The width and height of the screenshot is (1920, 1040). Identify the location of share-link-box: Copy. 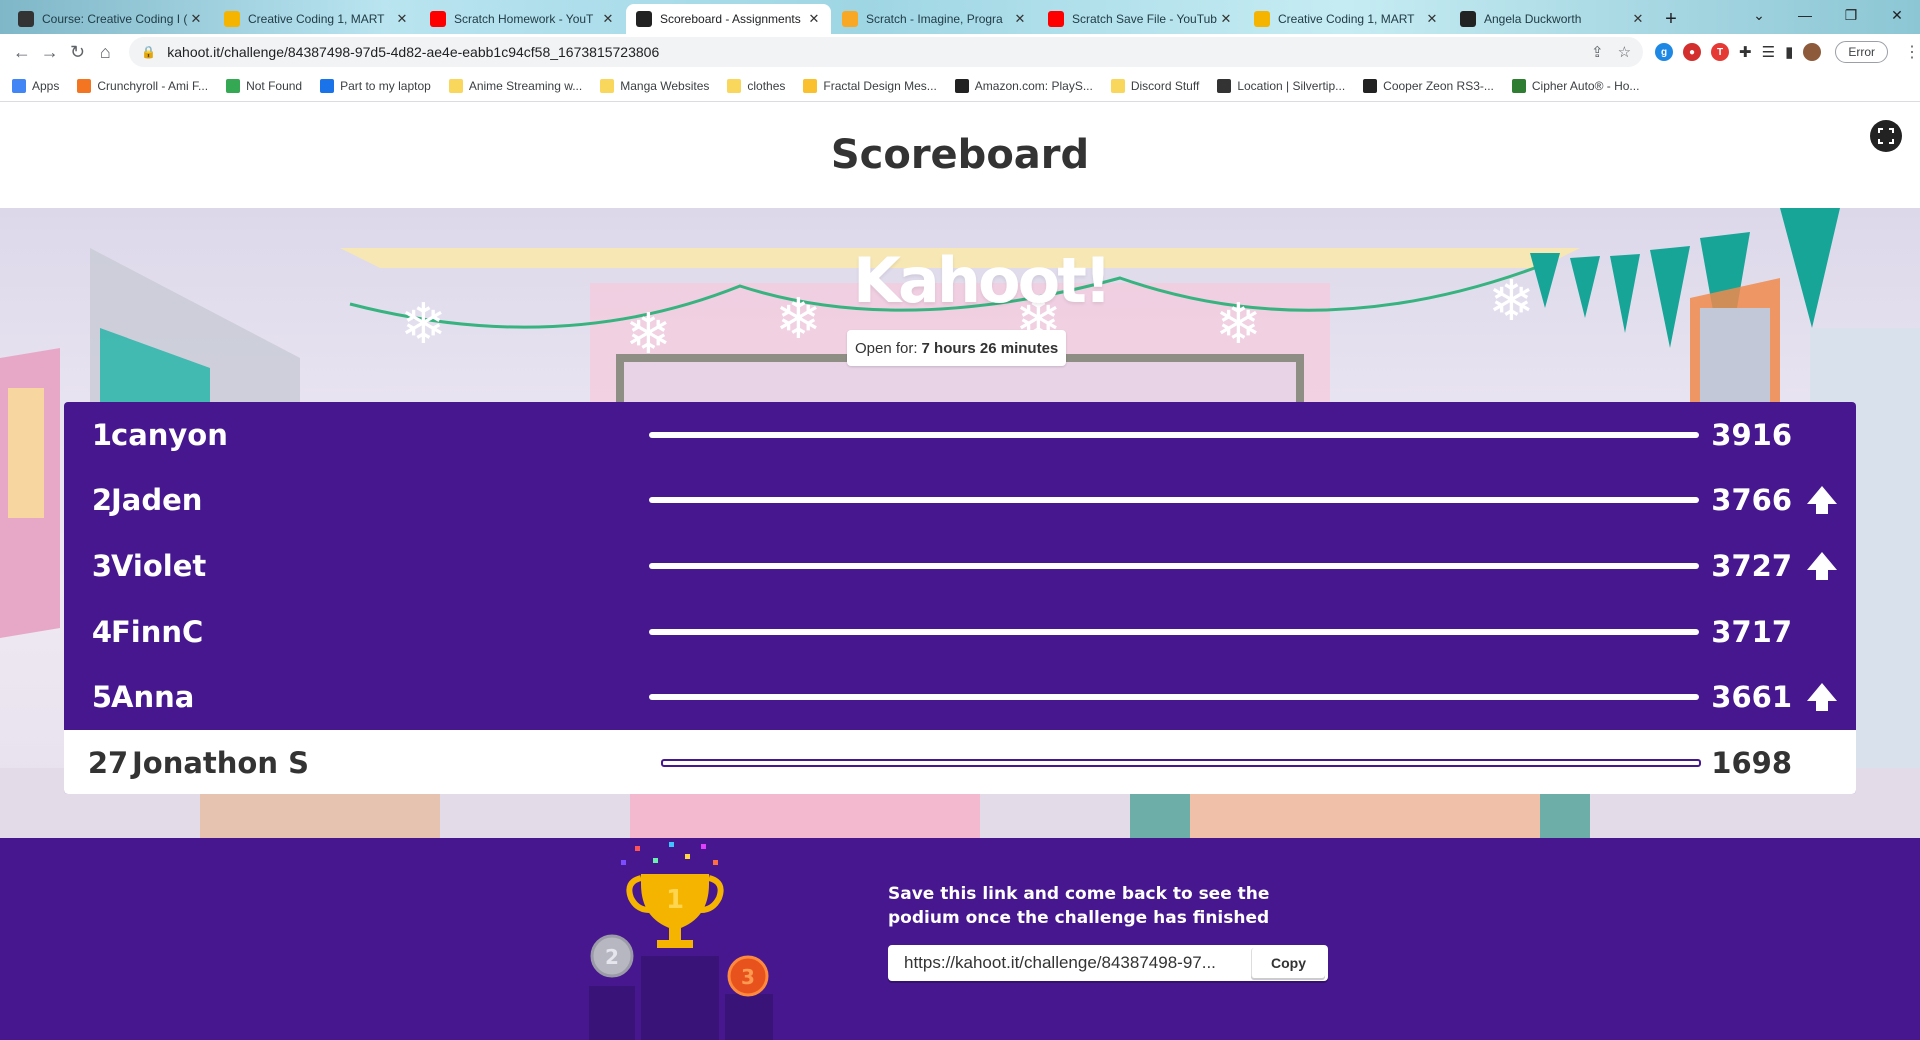
(1108, 963).